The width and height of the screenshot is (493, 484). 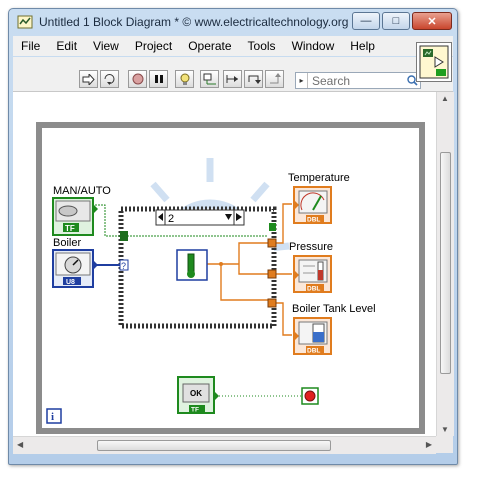 I want to click on pause-icon, so click(x=158, y=79).